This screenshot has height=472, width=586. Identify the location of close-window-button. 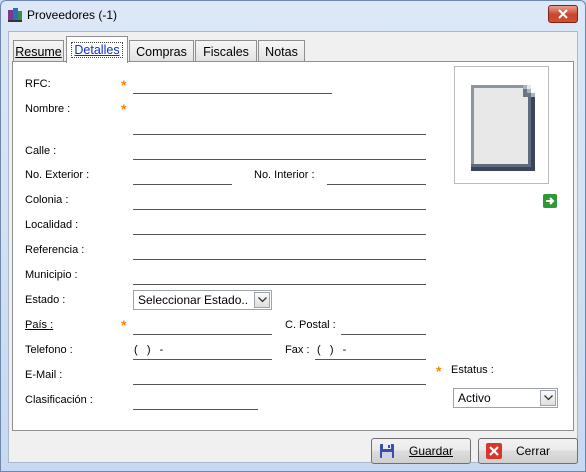
(563, 14).